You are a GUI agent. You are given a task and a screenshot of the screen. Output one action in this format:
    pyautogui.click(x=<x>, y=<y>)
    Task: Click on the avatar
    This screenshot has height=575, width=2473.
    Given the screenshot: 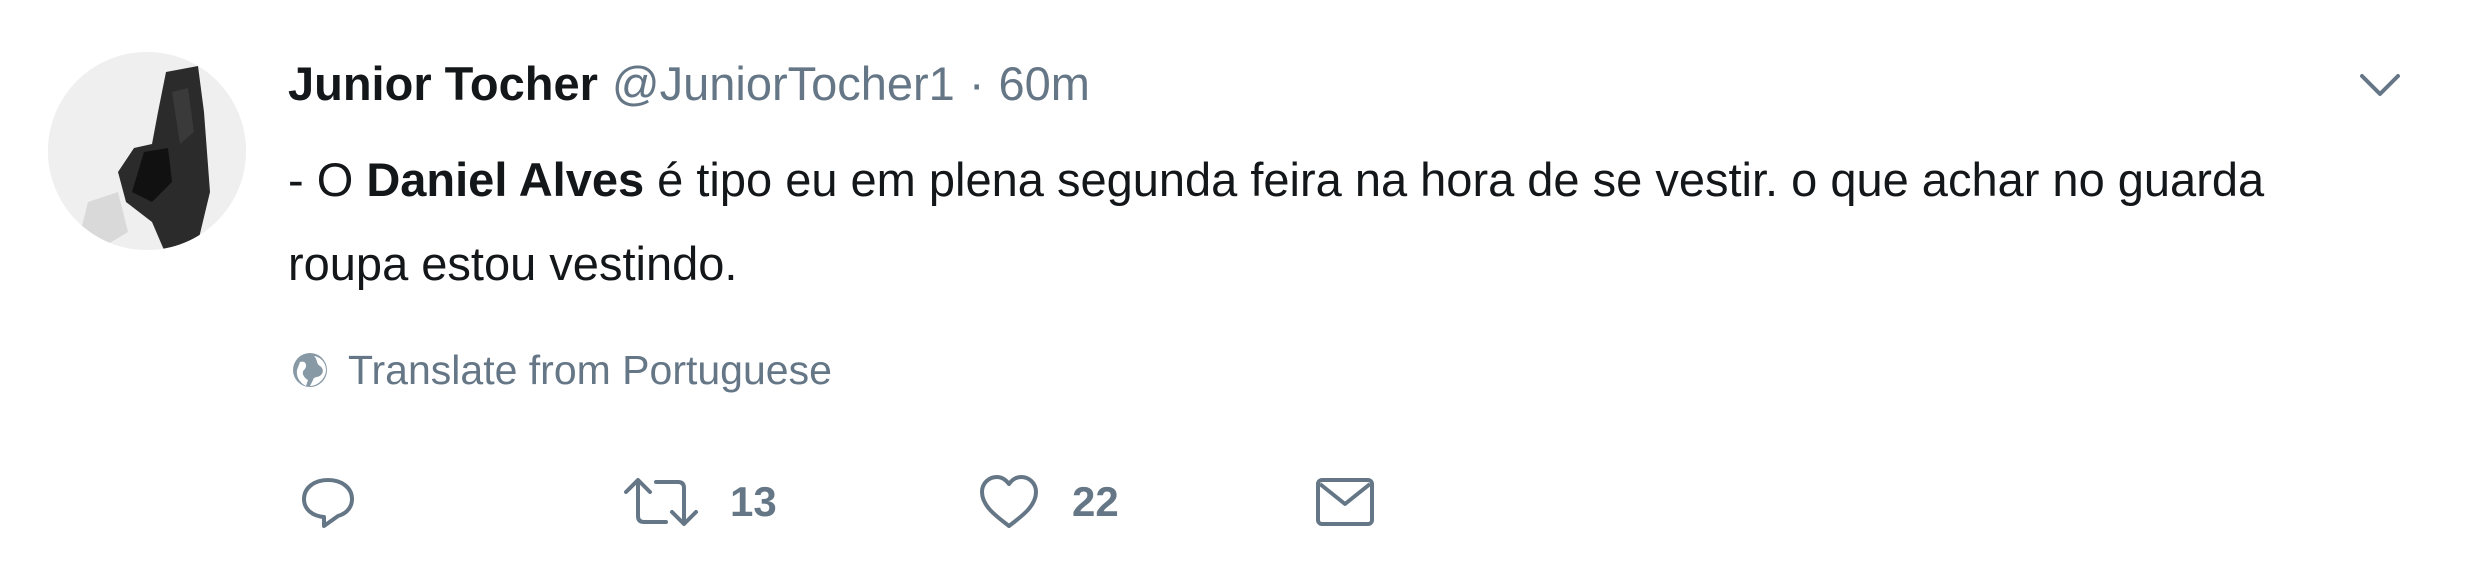 What is the action you would take?
    pyautogui.click(x=147, y=151)
    